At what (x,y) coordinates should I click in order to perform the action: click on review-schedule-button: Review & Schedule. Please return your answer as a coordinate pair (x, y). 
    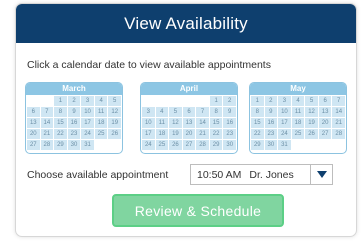
    Looking at the image, I should click on (198, 210).